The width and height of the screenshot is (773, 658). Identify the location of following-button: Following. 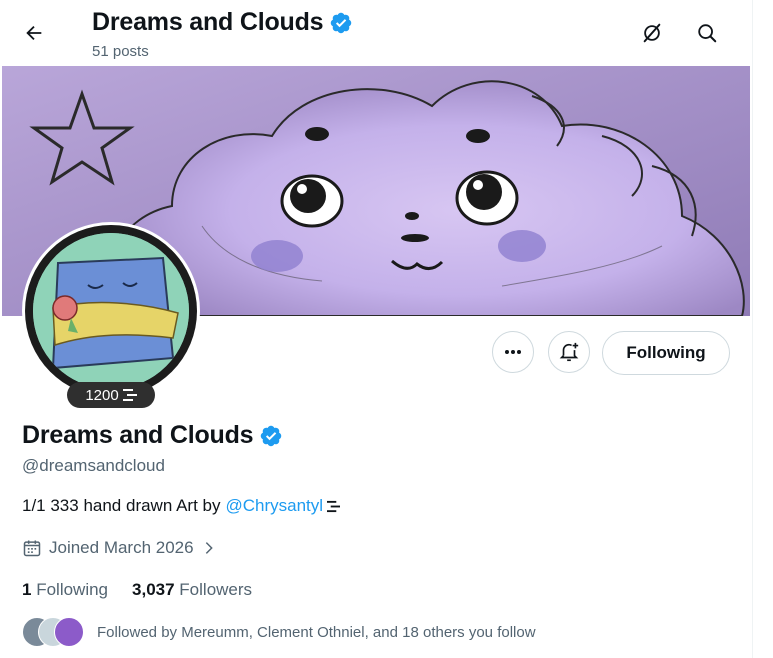
(666, 353).